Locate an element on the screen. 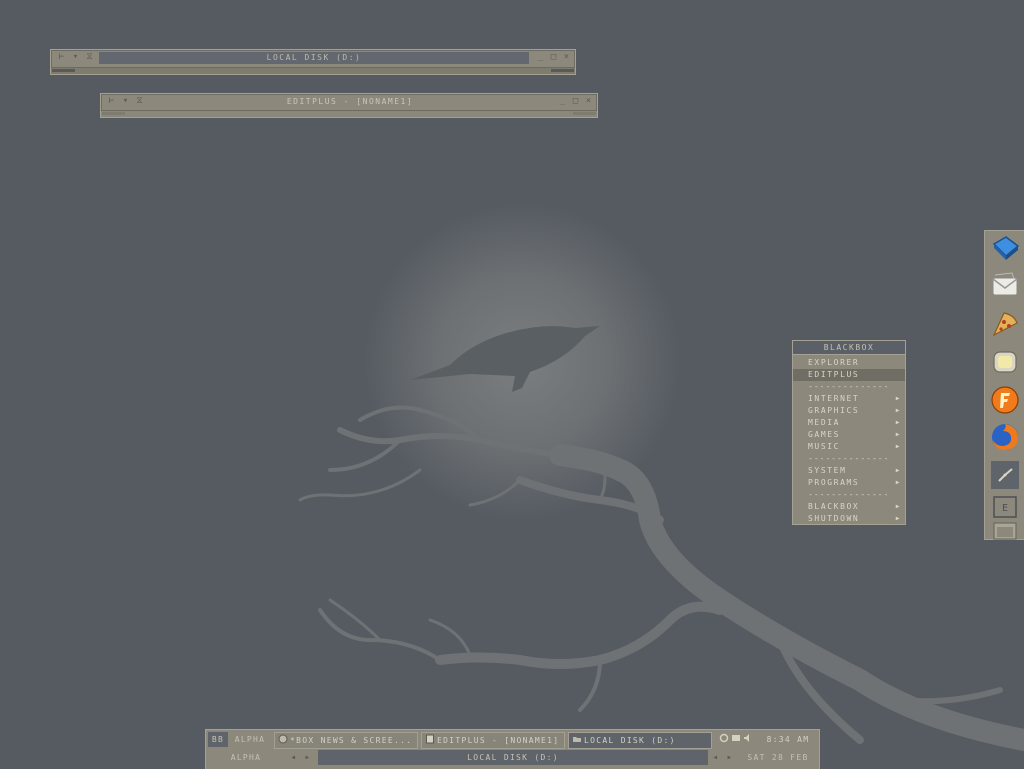 The width and height of the screenshot is (1024, 769). toolbar-bb-button: BB is located at coordinates (218, 739).